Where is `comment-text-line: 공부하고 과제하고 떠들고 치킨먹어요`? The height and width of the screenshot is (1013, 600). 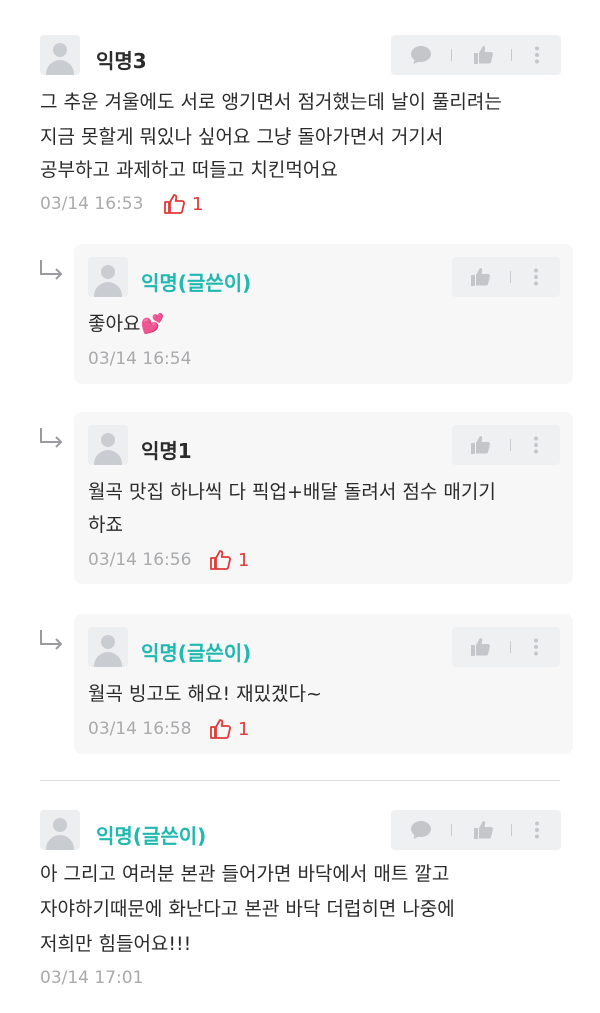
comment-text-line: 공부하고 과제하고 떠들고 치킨먹어요 is located at coordinates (189, 170).